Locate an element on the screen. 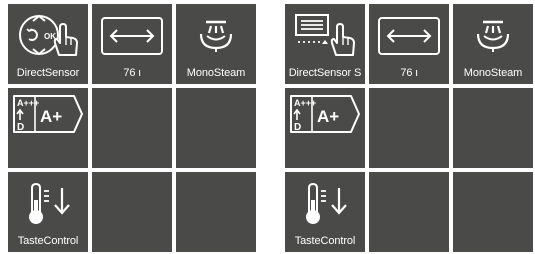  directsensor-label: DirectSensor is located at coordinates (48, 73).